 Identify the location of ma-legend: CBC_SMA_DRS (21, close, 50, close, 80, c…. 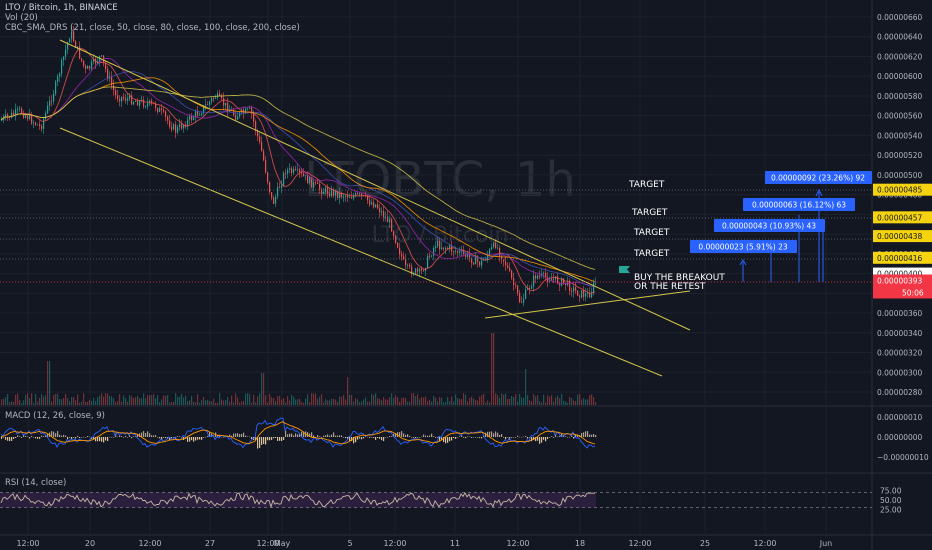
(152, 28).